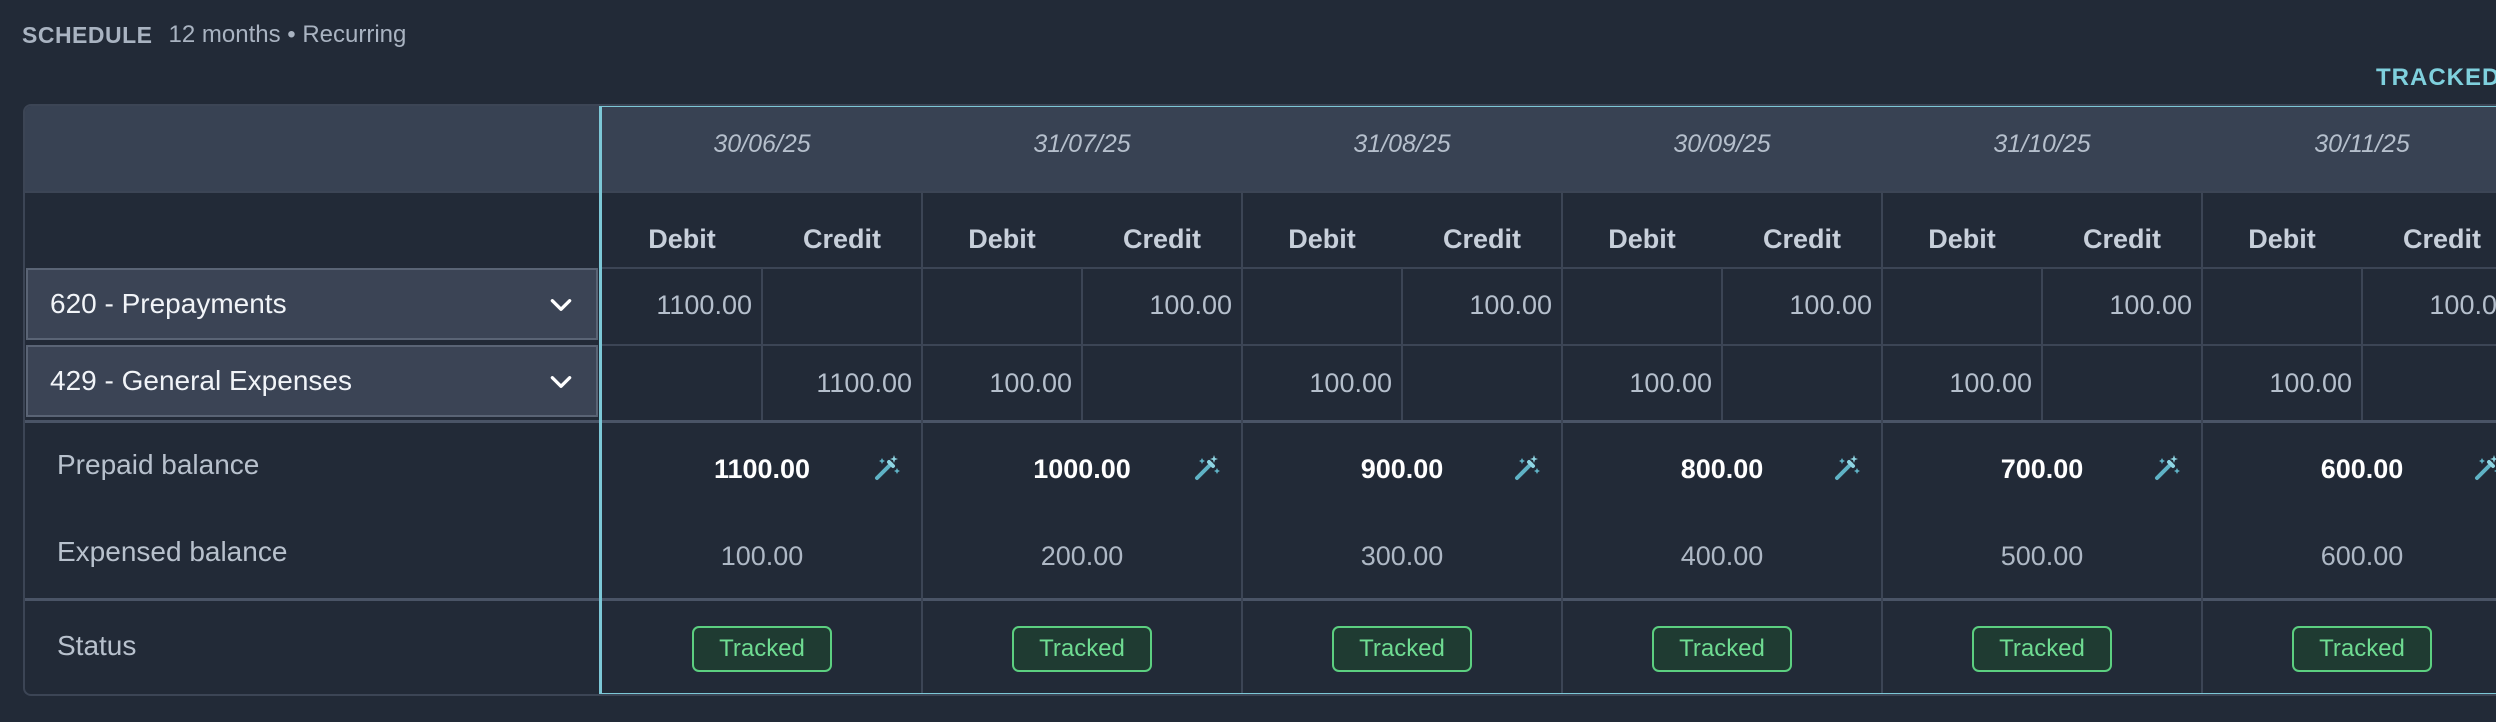 The width and height of the screenshot is (2496, 722). What do you see at coordinates (2436, 78) in the screenshot?
I see `tracked-link: TRACKED` at bounding box center [2436, 78].